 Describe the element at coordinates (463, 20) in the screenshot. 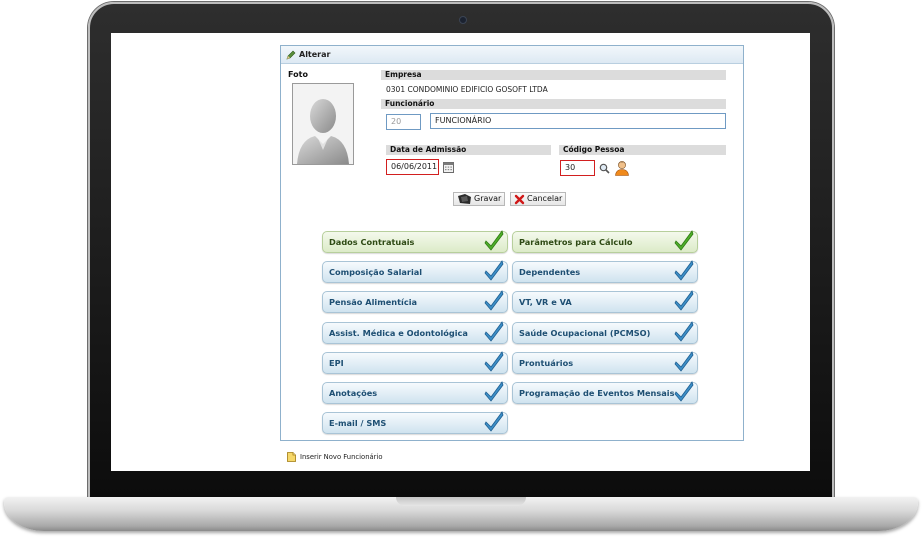

I see `camera-icon` at that location.